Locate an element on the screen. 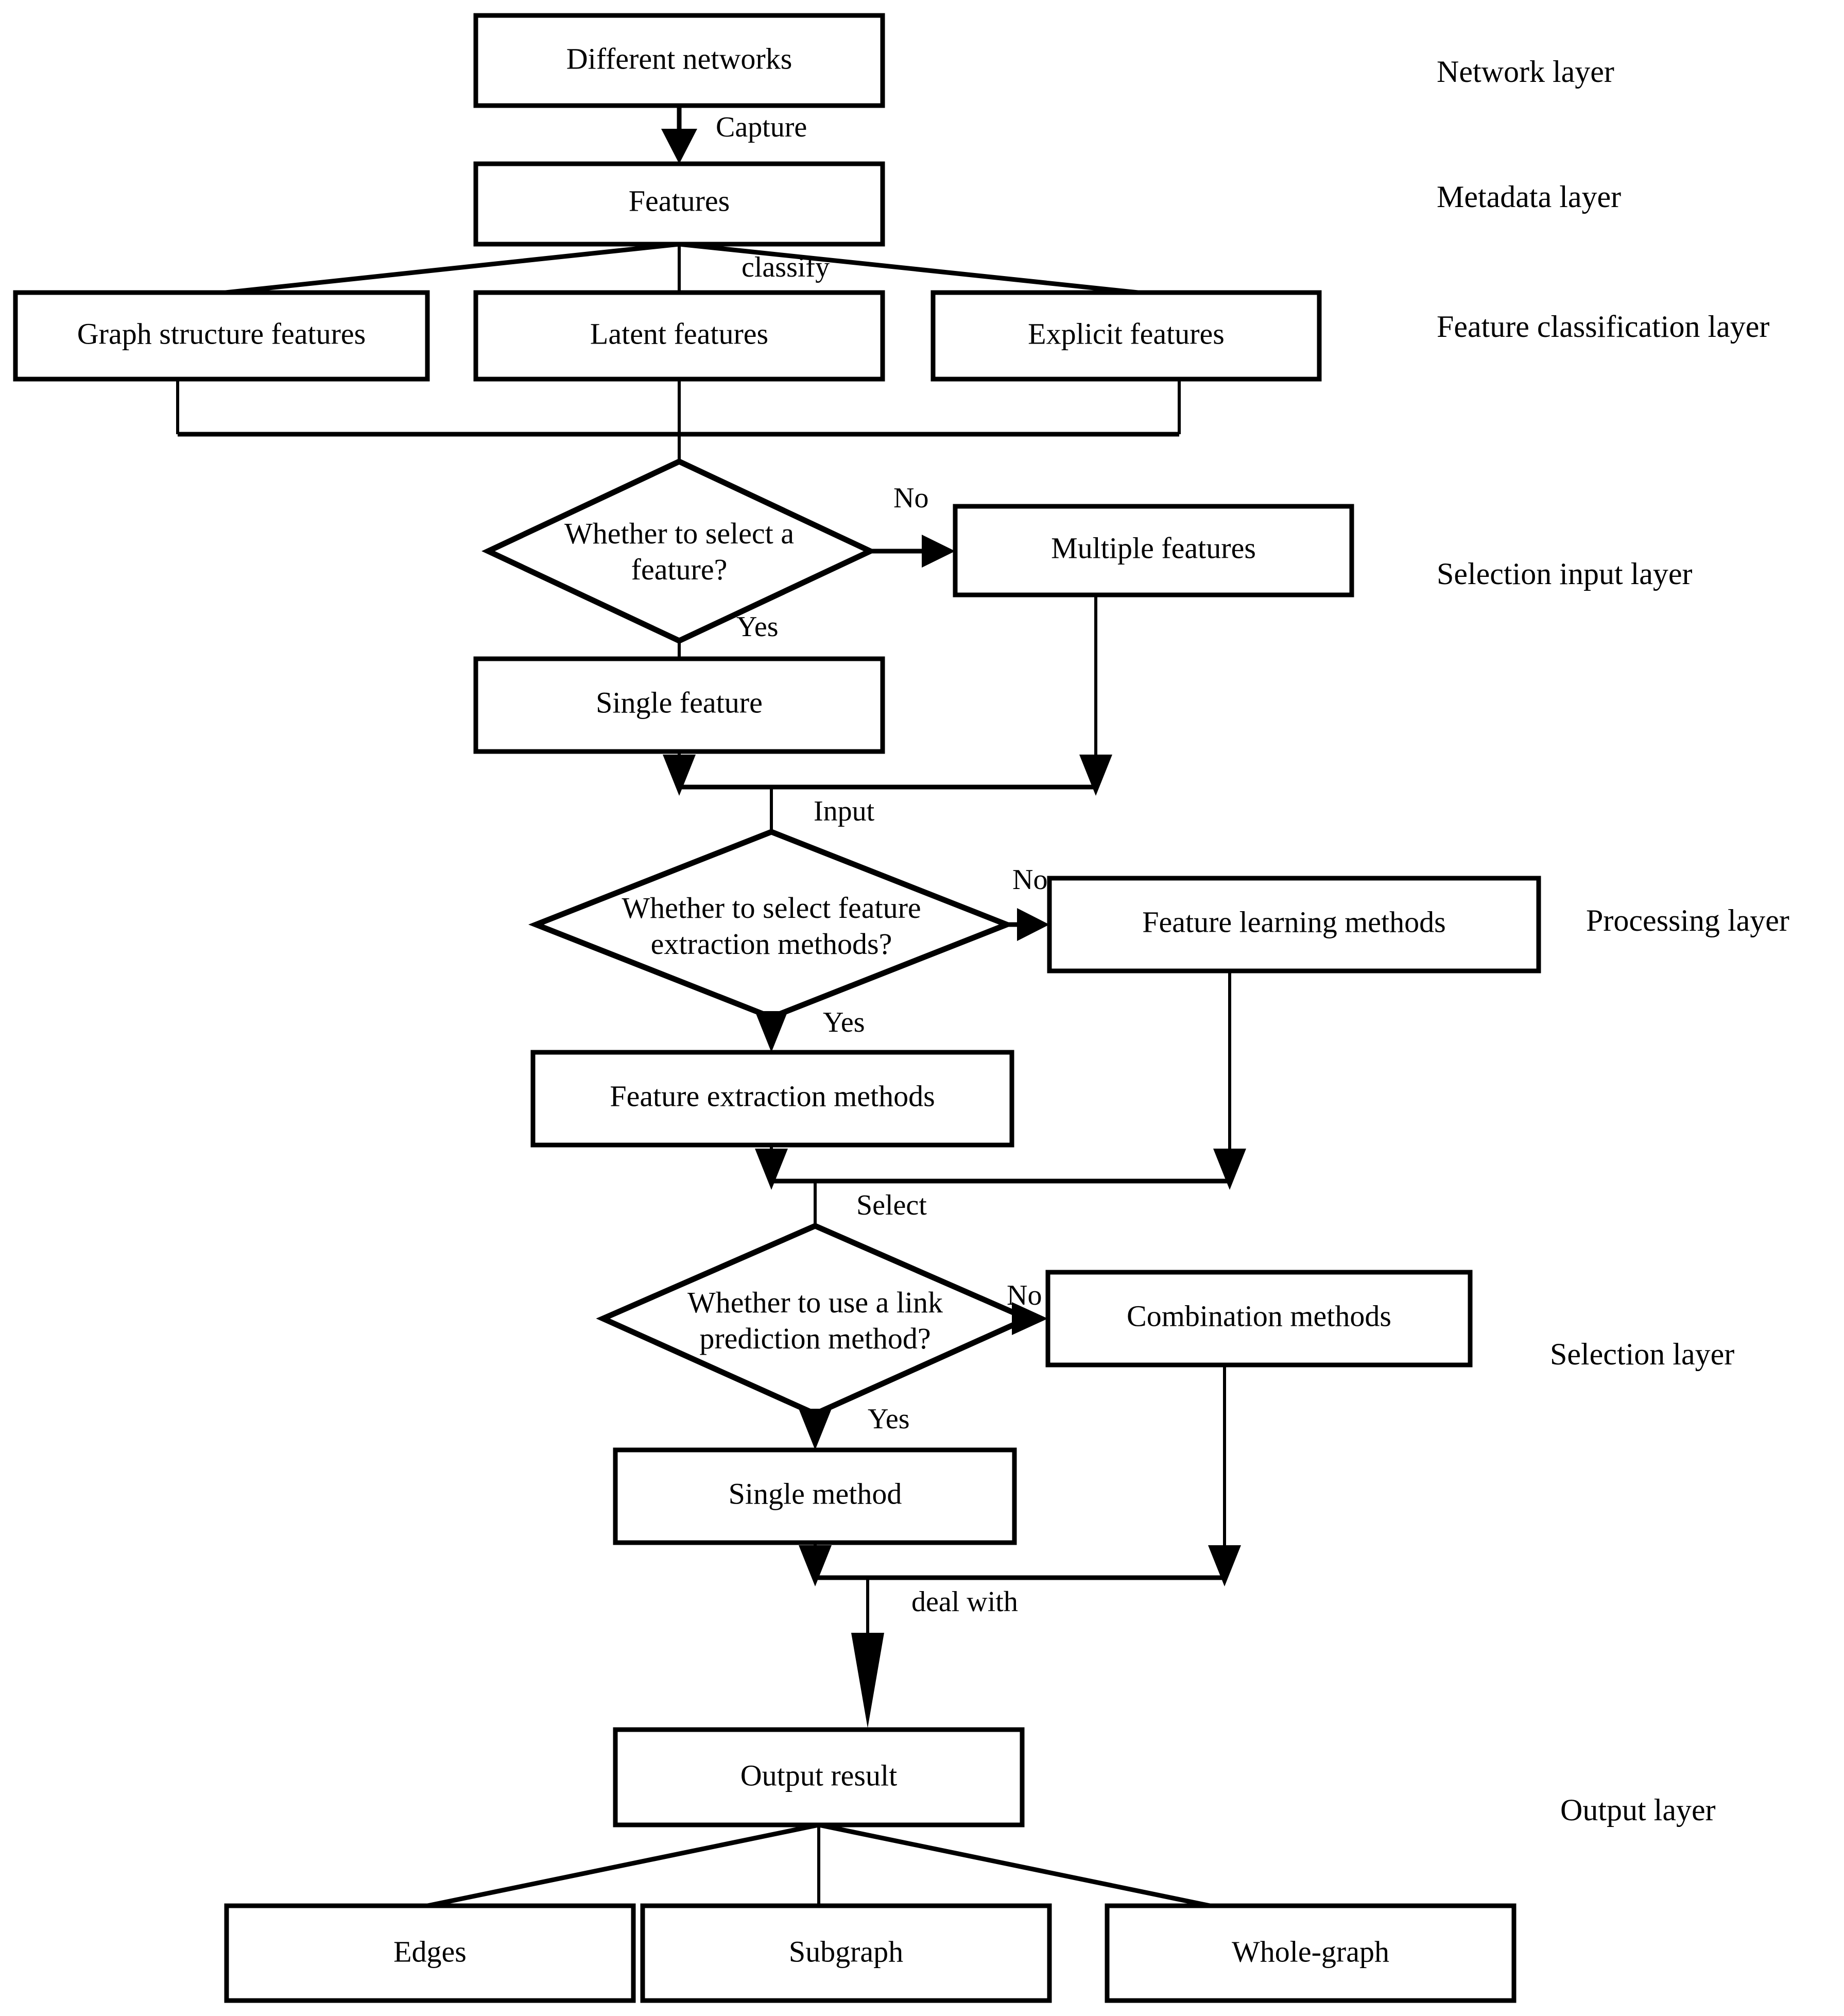  output-result-label: Output result is located at coordinates (818, 1775).